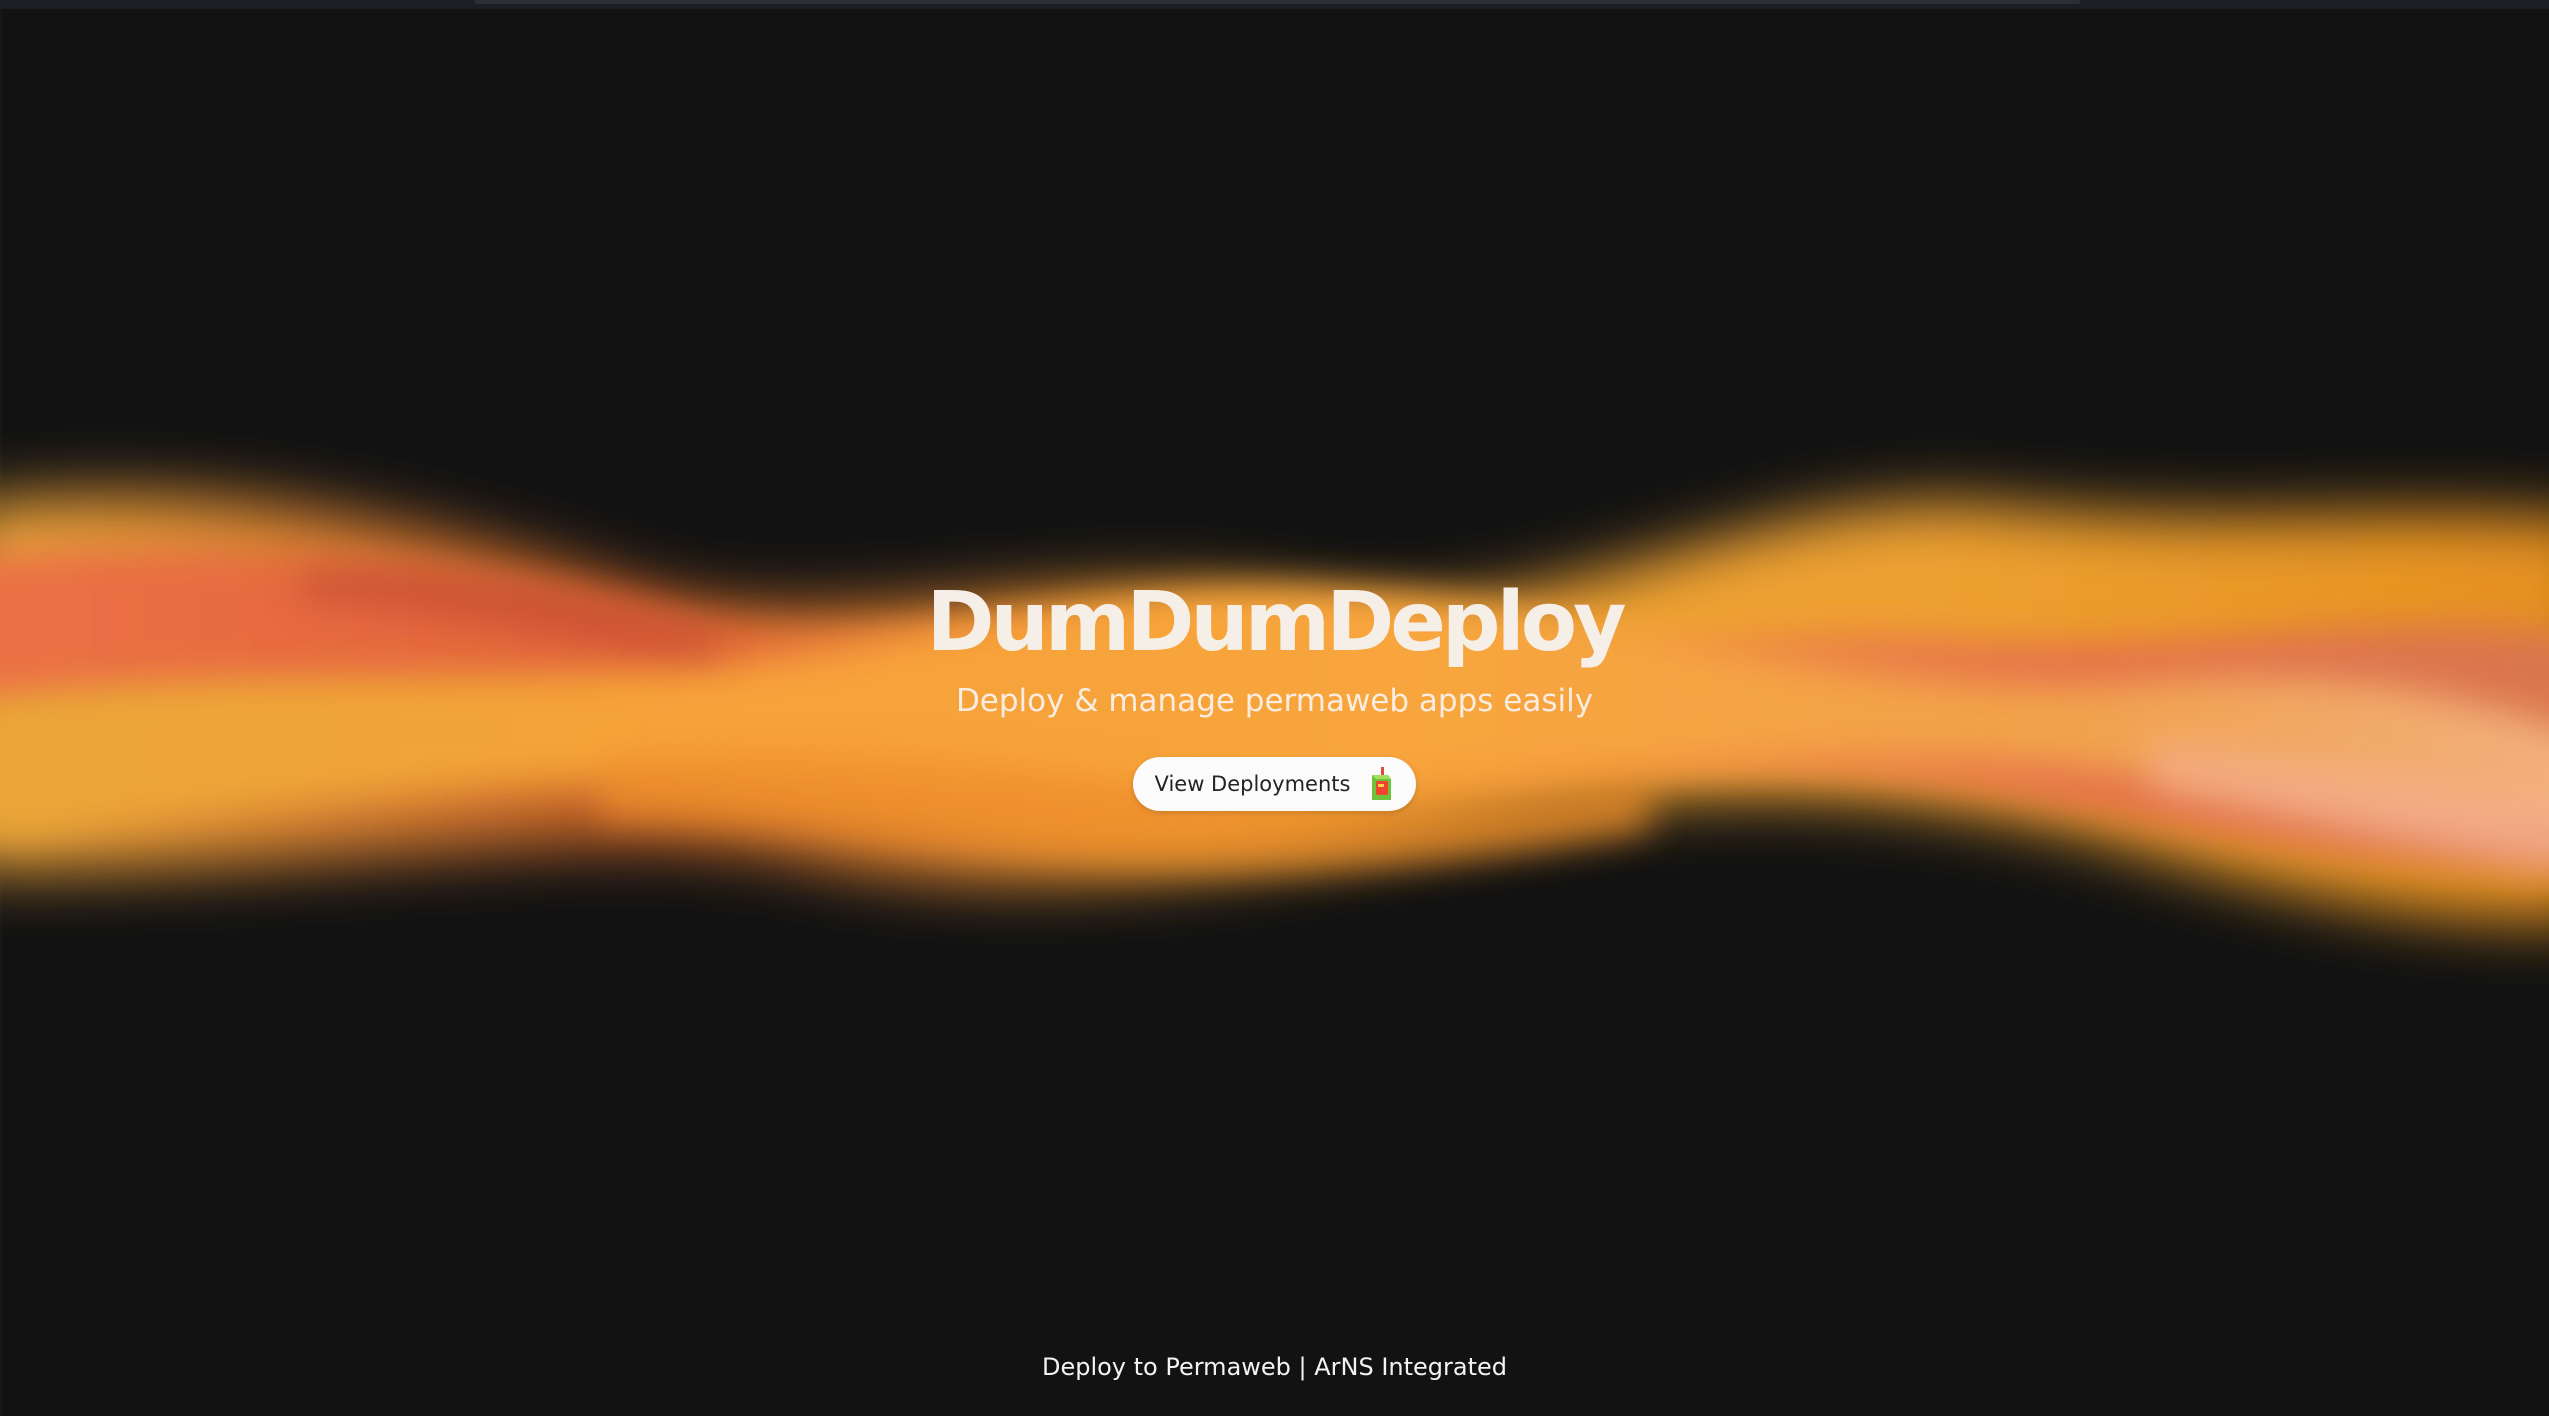 This screenshot has height=1416, width=2549. I want to click on top-bar-highlight, so click(1277, 2).